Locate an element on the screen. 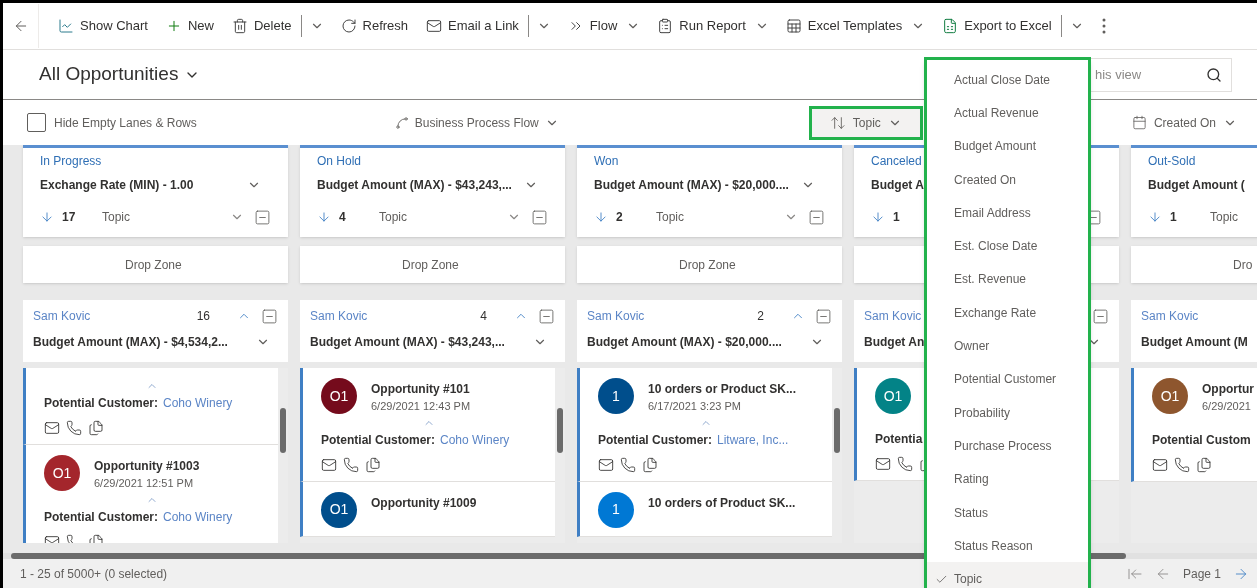  record-date: 6/29/2021 12:43 PM is located at coordinates (421, 406).